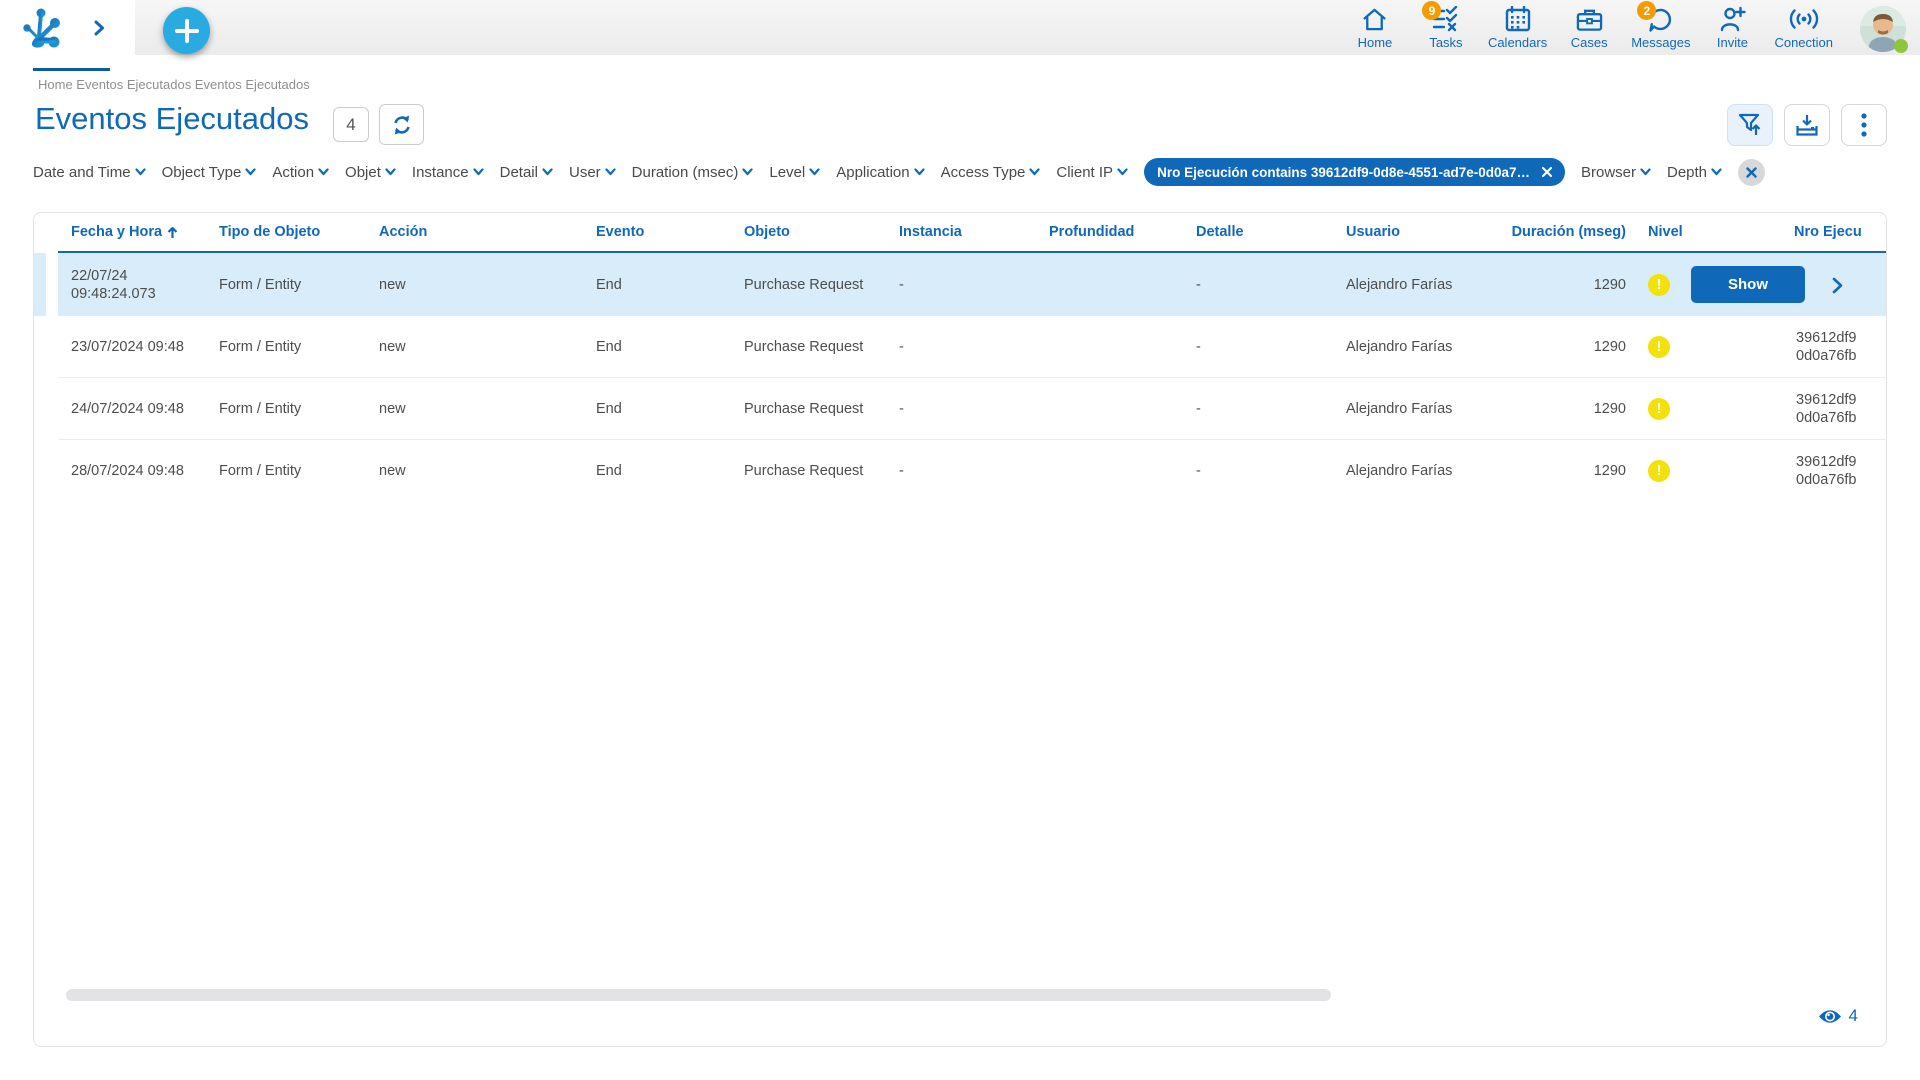 The height and width of the screenshot is (1080, 1920). Describe the element at coordinates (392, 471) in the screenshot. I see `cell-accion: new` at that location.